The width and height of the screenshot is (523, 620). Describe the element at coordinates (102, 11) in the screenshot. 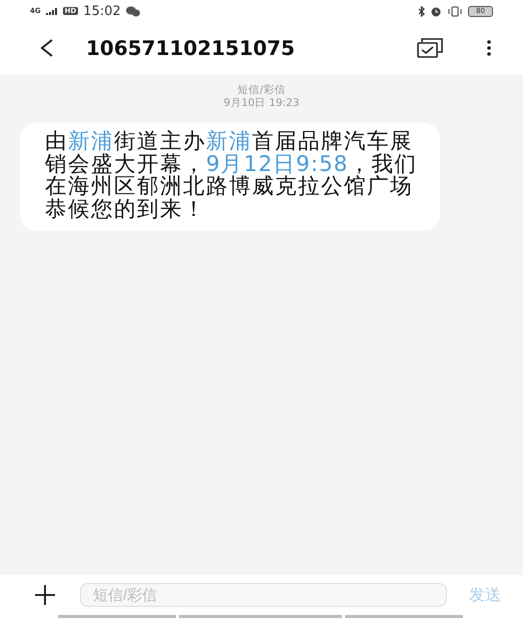

I see `status-time: 15:02` at that location.